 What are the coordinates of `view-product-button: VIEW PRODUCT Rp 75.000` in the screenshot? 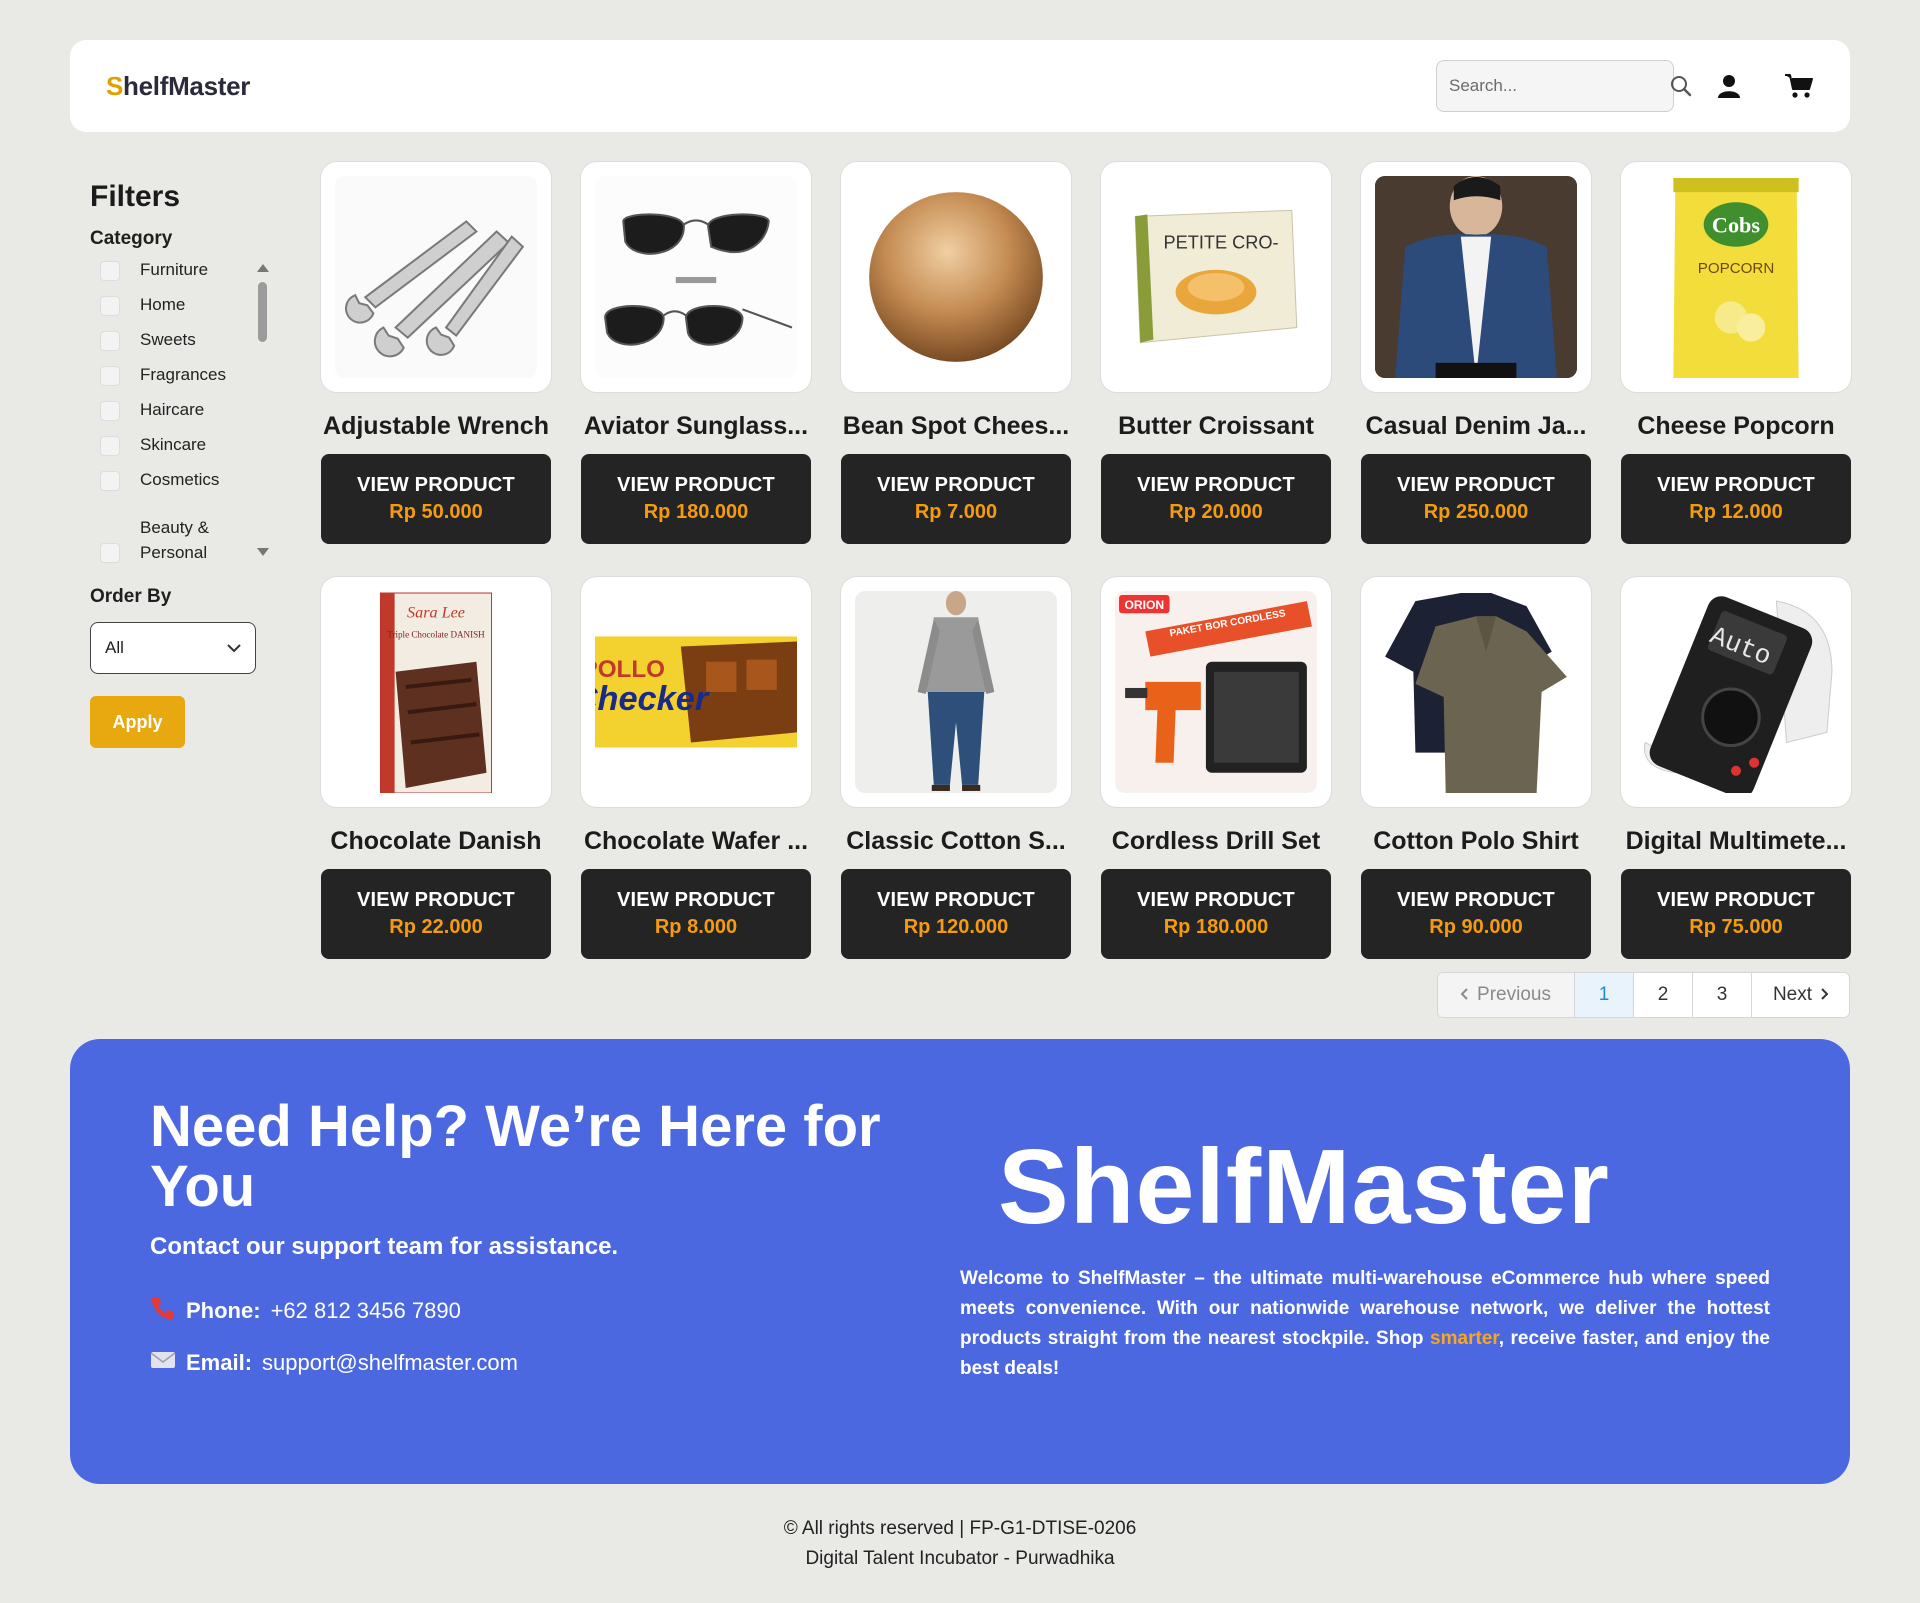 It's located at (1736, 914).